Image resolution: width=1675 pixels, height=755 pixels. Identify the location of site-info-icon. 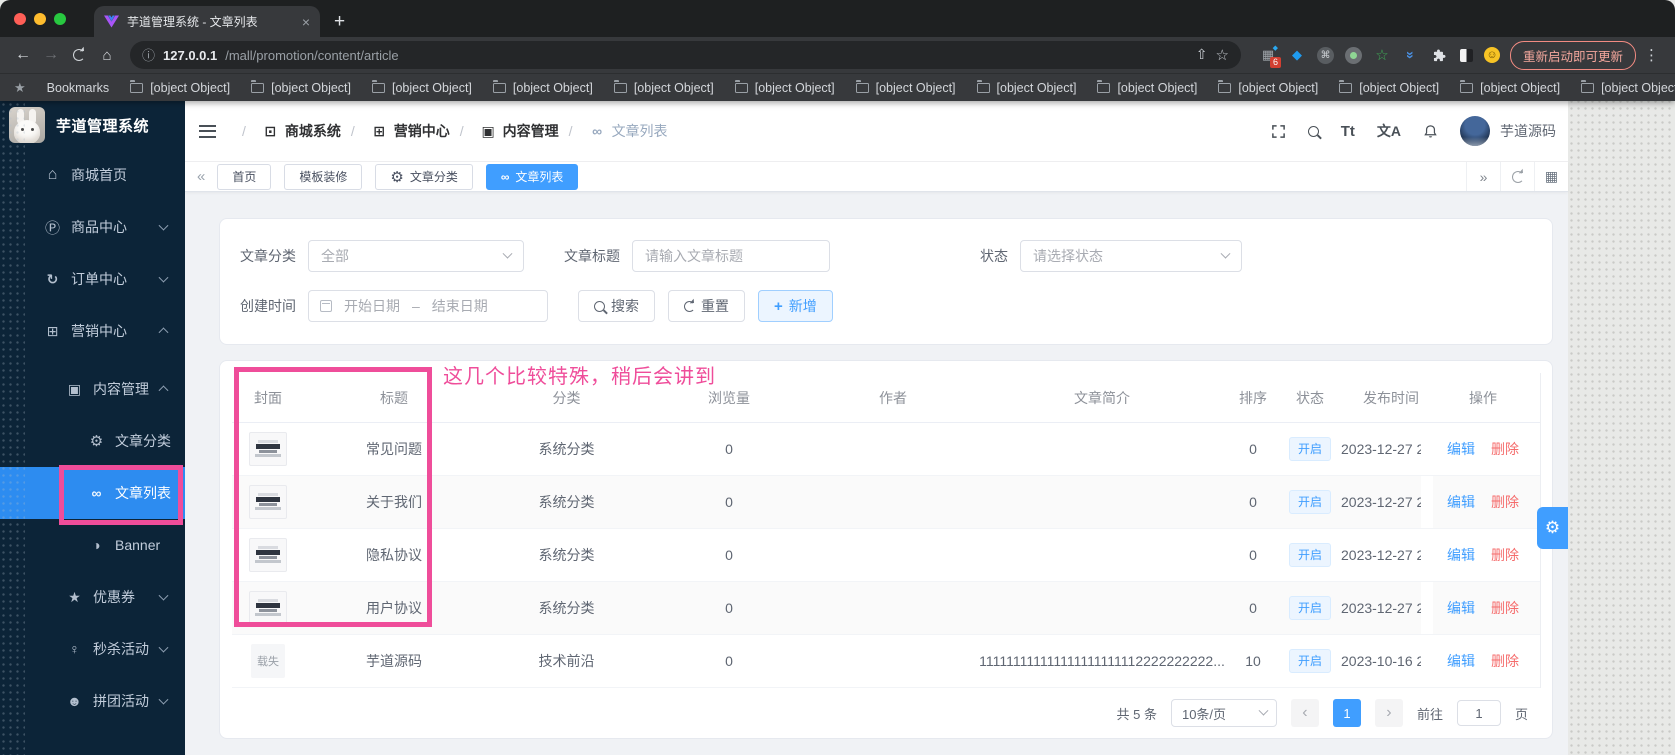
(148, 55).